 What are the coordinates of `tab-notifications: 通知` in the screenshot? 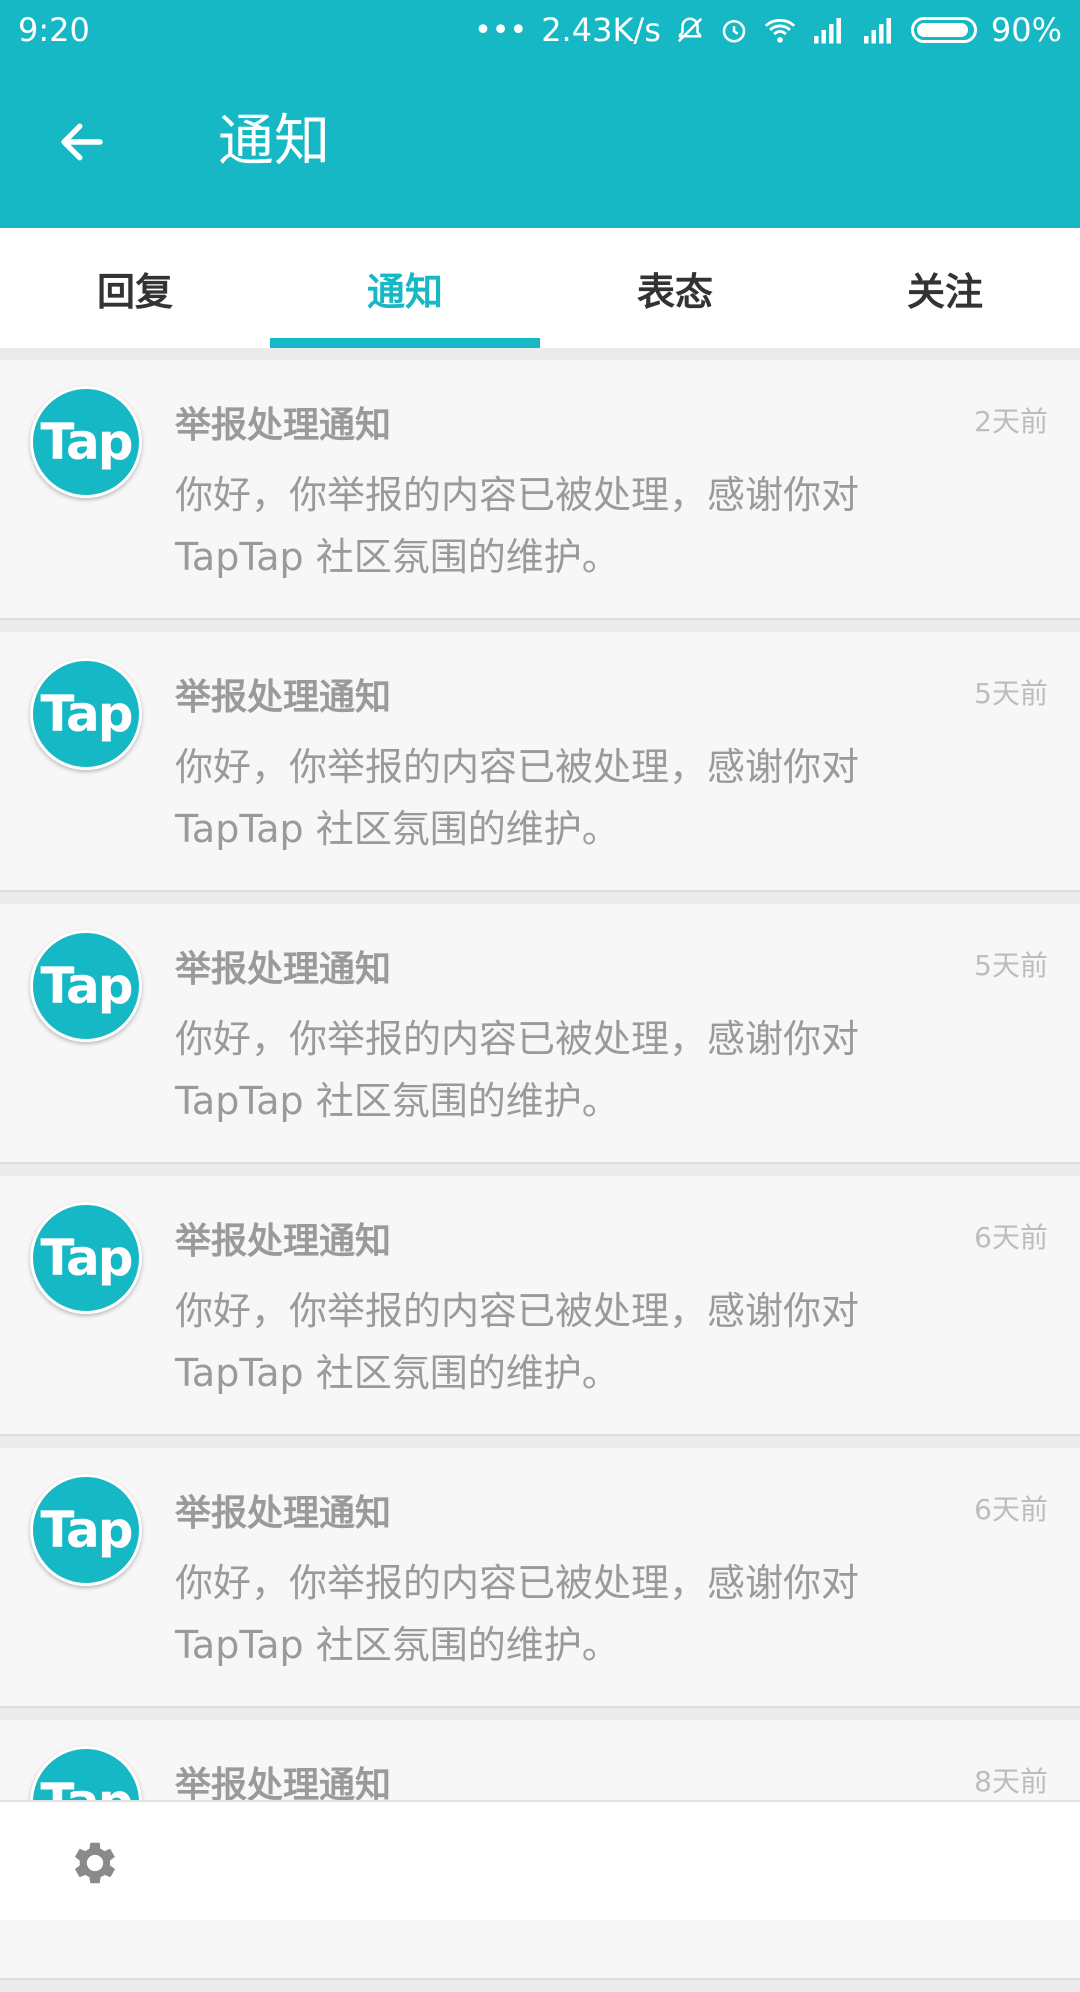 It's located at (405, 288).